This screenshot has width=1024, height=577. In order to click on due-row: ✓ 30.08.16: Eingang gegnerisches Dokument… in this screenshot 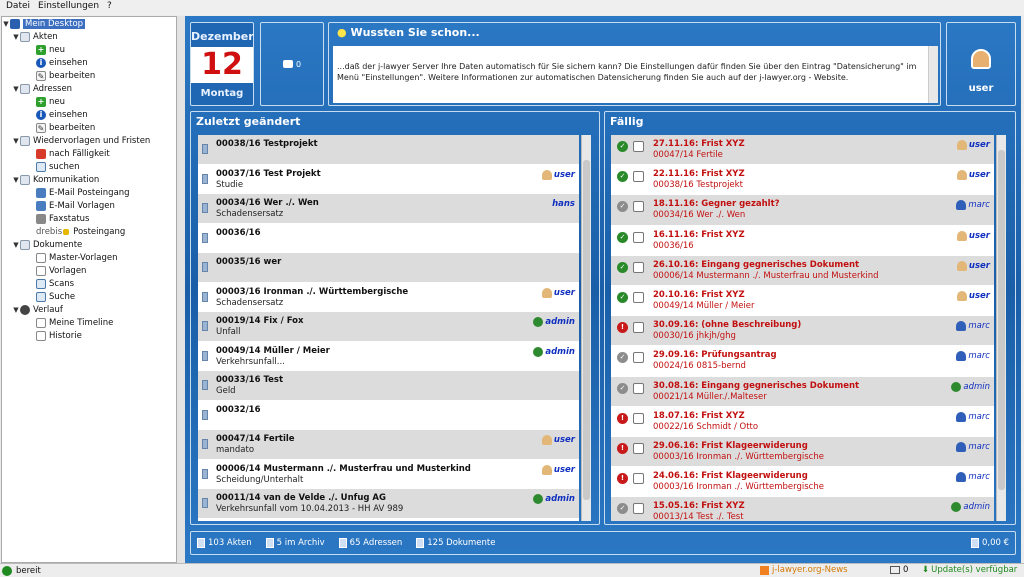, I will do `click(802, 391)`.